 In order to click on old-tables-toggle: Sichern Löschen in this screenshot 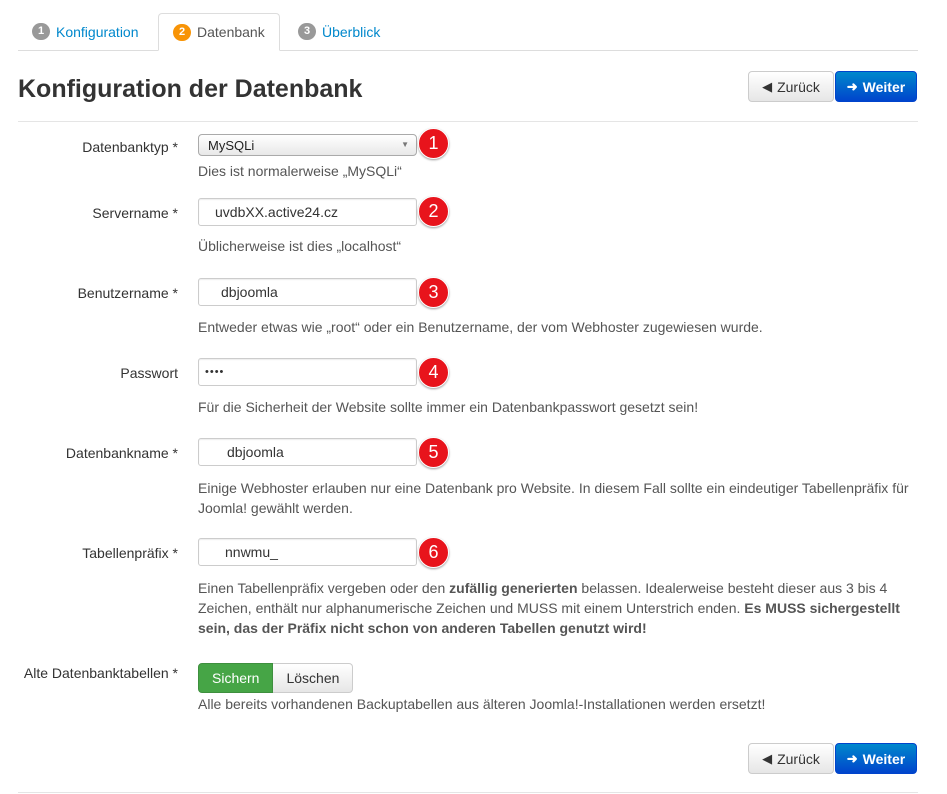, I will do `click(276, 678)`.